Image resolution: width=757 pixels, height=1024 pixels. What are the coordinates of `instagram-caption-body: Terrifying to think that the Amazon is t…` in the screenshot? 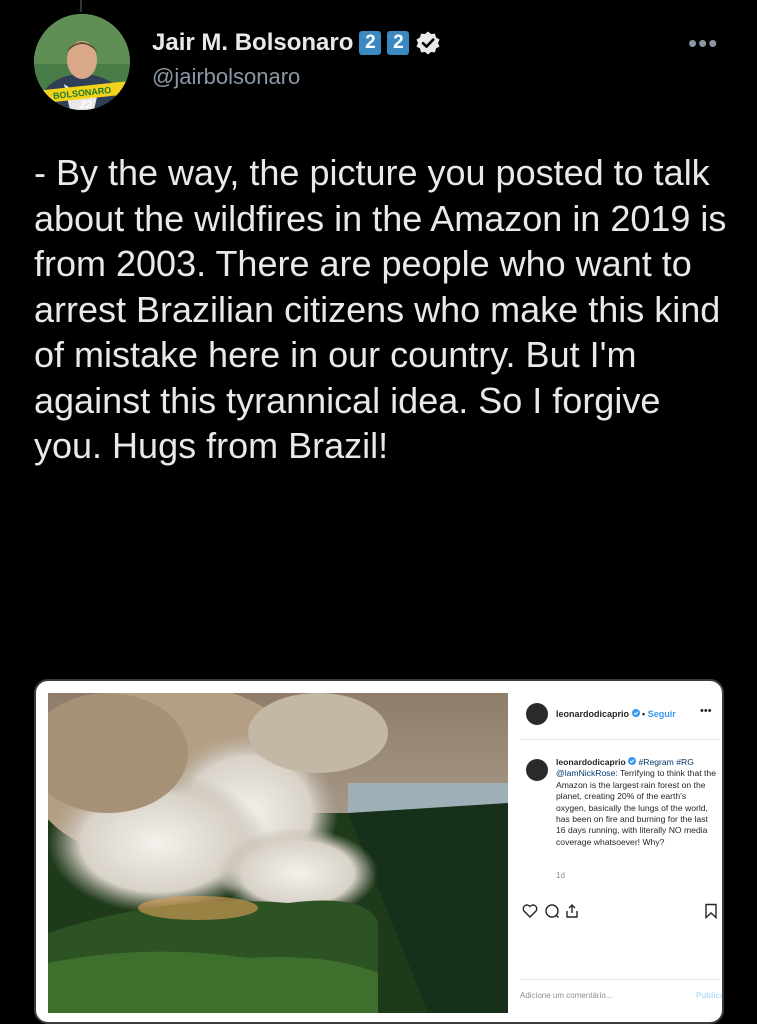 It's located at (636, 807).